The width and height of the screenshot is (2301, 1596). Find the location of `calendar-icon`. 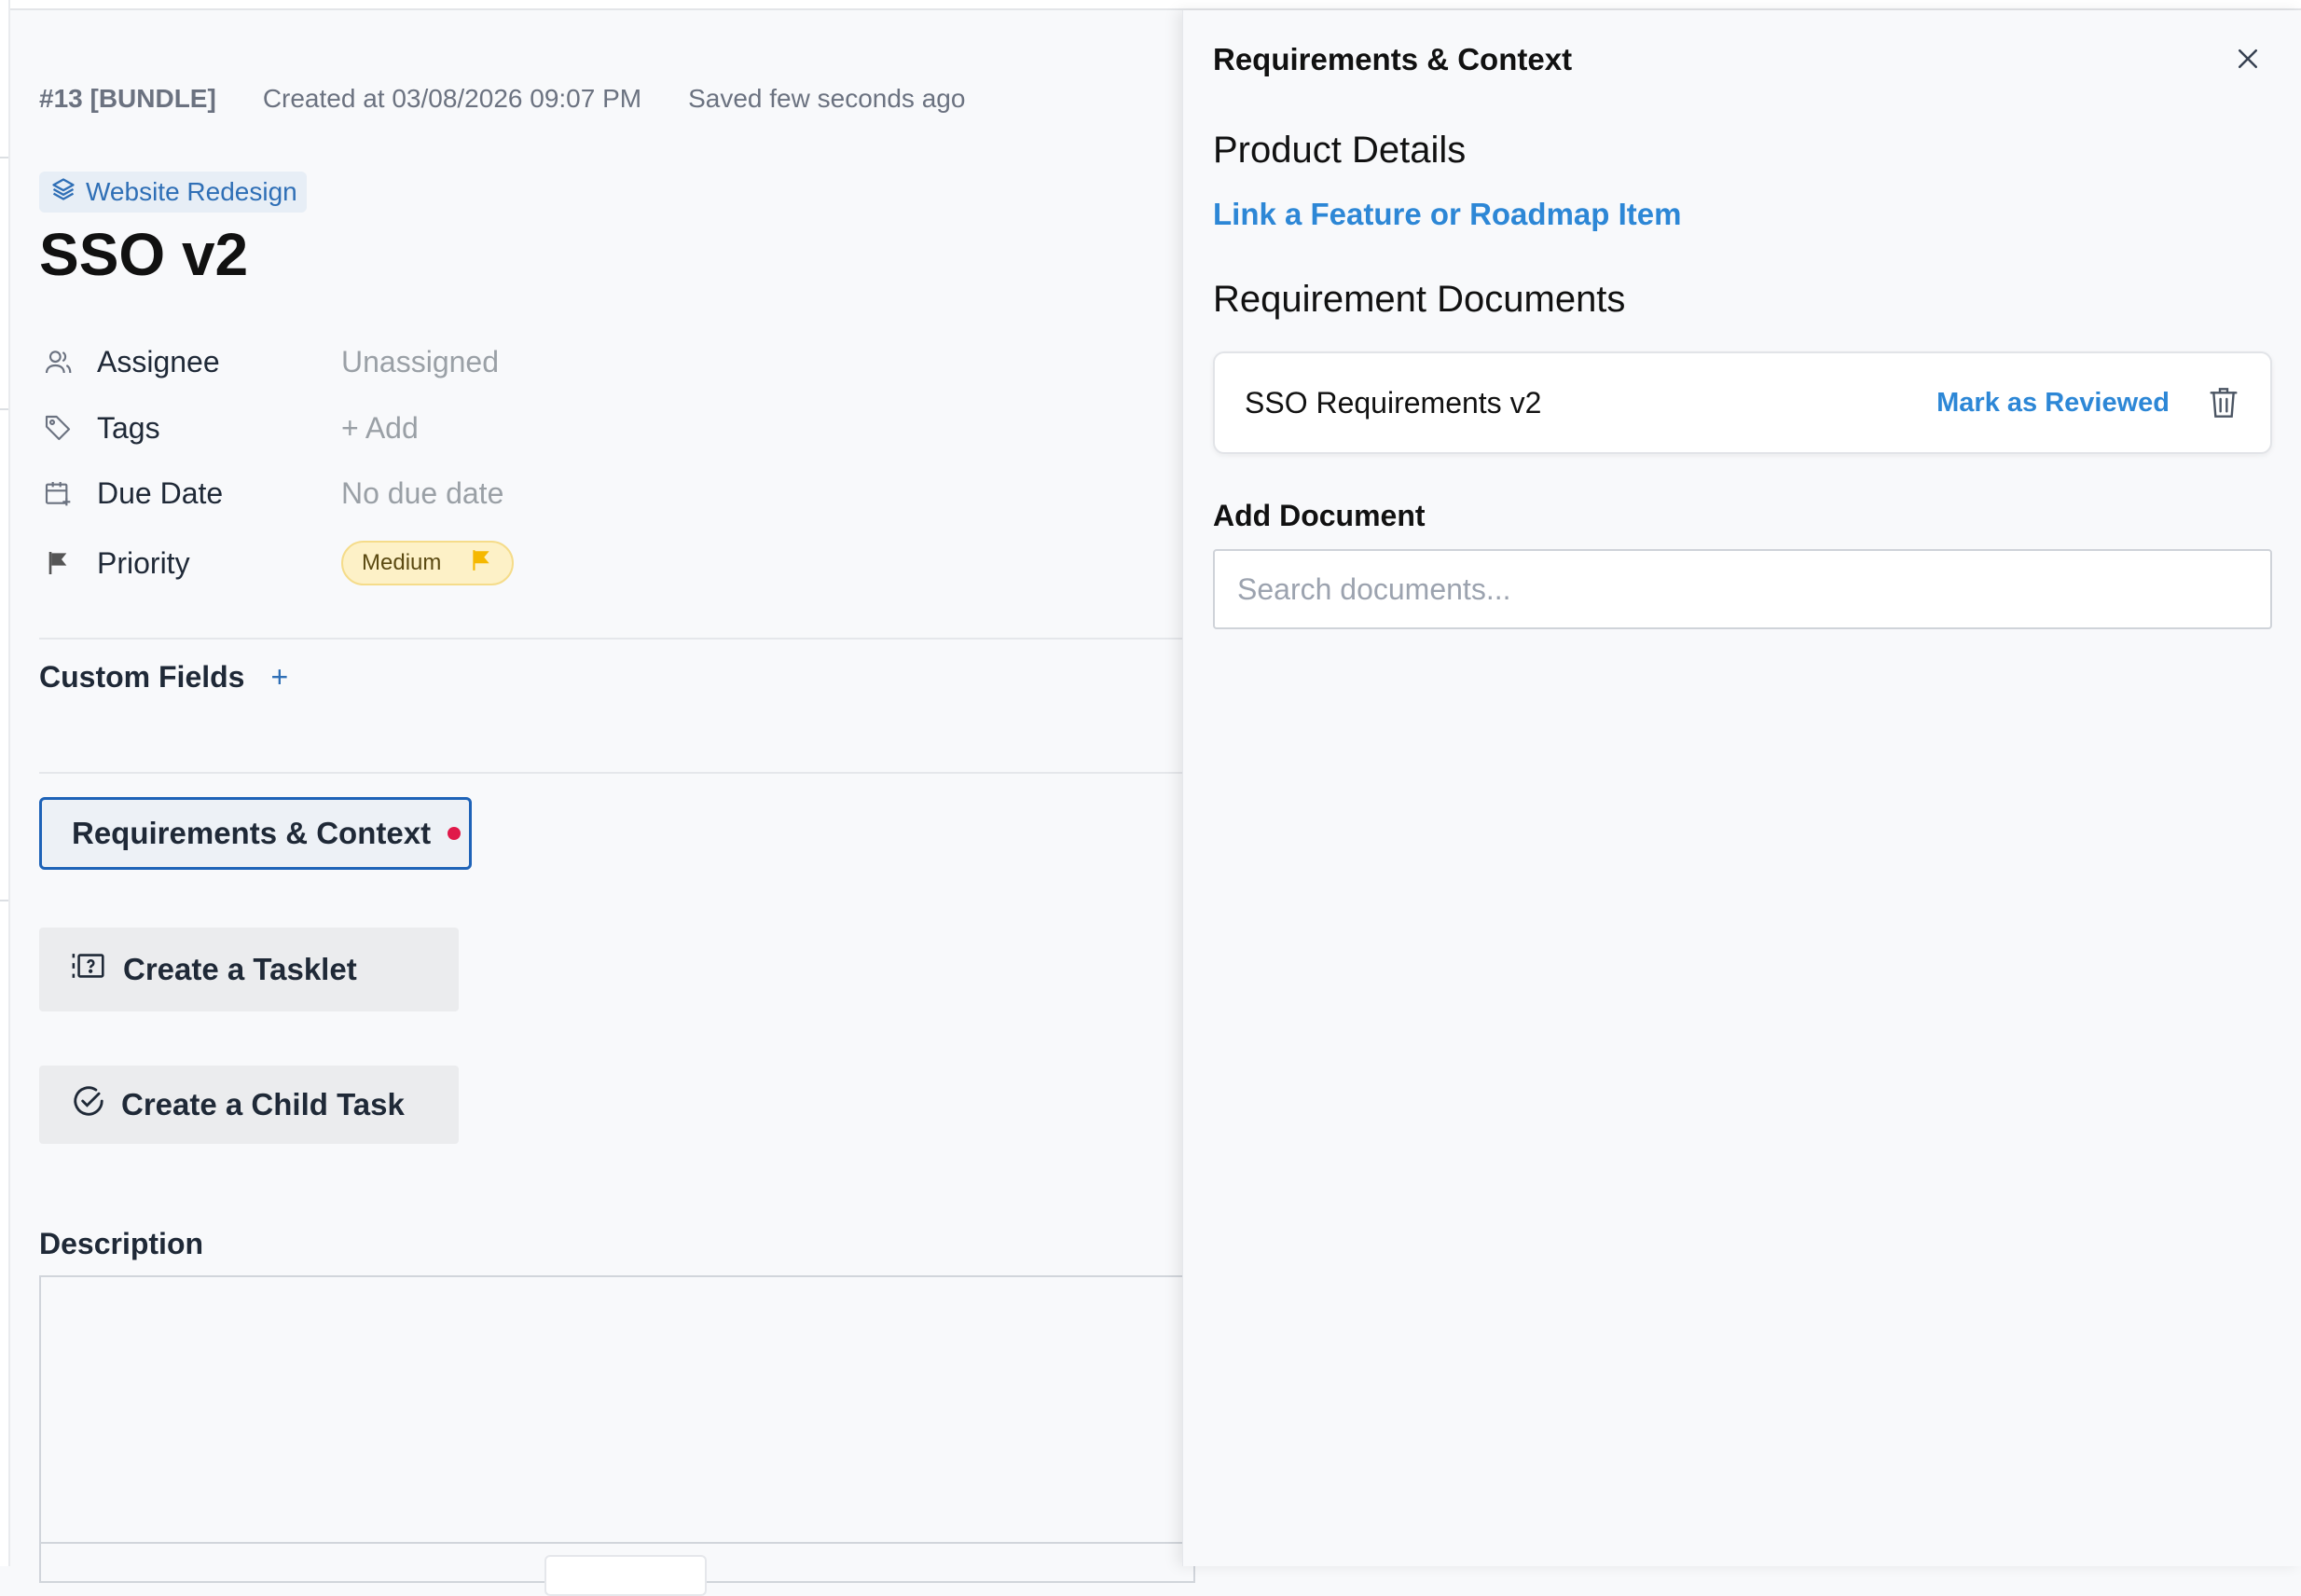

calendar-icon is located at coordinates (57, 493).